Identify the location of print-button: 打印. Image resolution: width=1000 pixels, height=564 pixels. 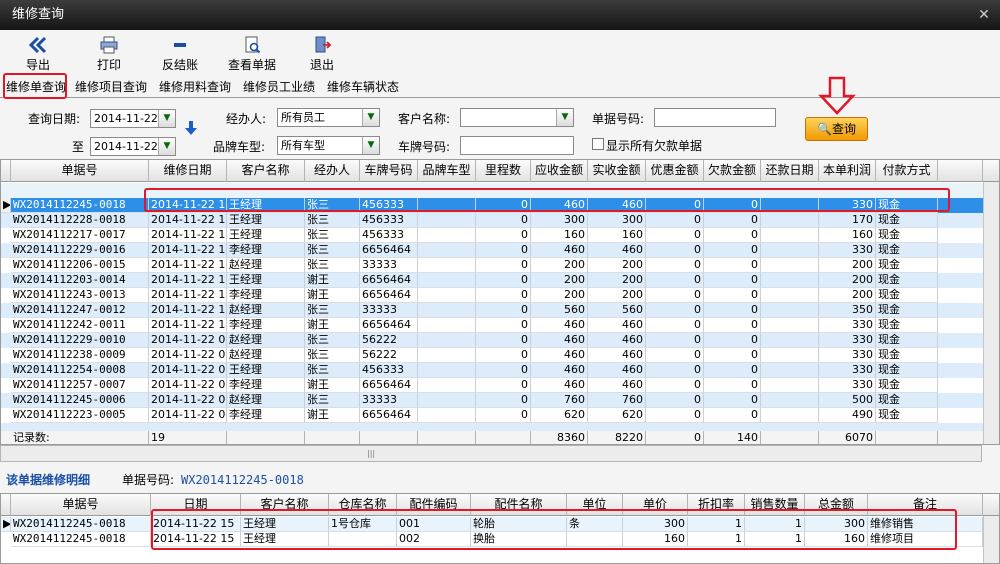
(109, 54).